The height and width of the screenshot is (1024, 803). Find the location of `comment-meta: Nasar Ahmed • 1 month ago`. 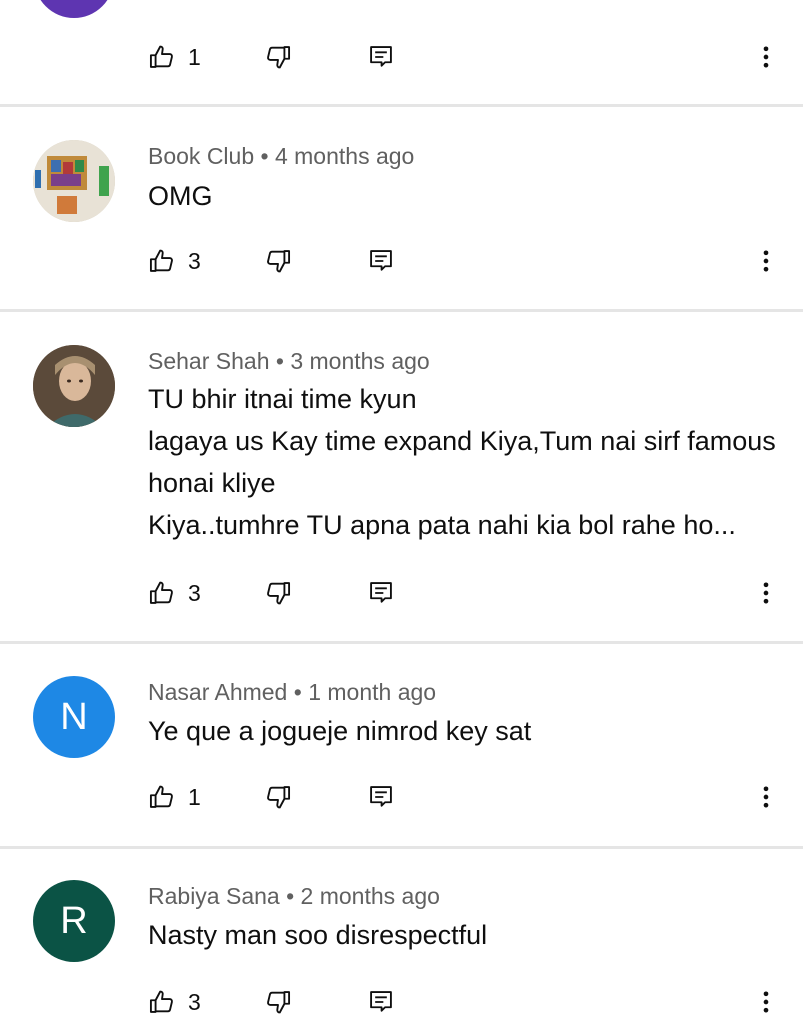

comment-meta: Nasar Ahmed • 1 month ago is located at coordinates (292, 692).